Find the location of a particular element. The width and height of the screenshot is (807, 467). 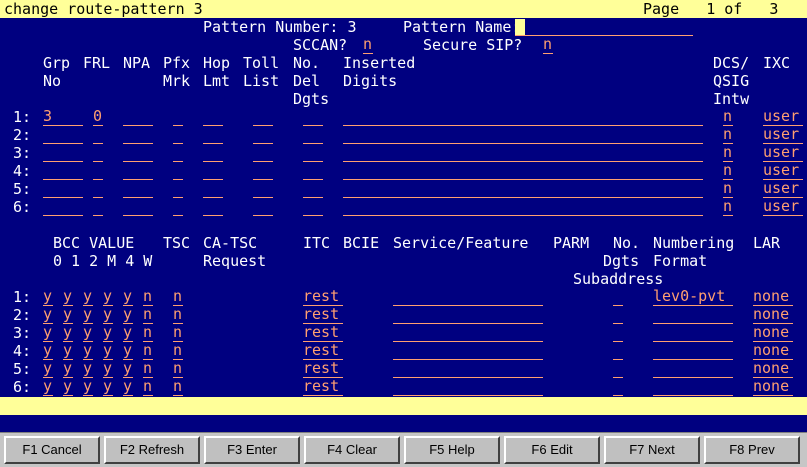

numbering-format-field: lev0-pvt is located at coordinates (693, 297).